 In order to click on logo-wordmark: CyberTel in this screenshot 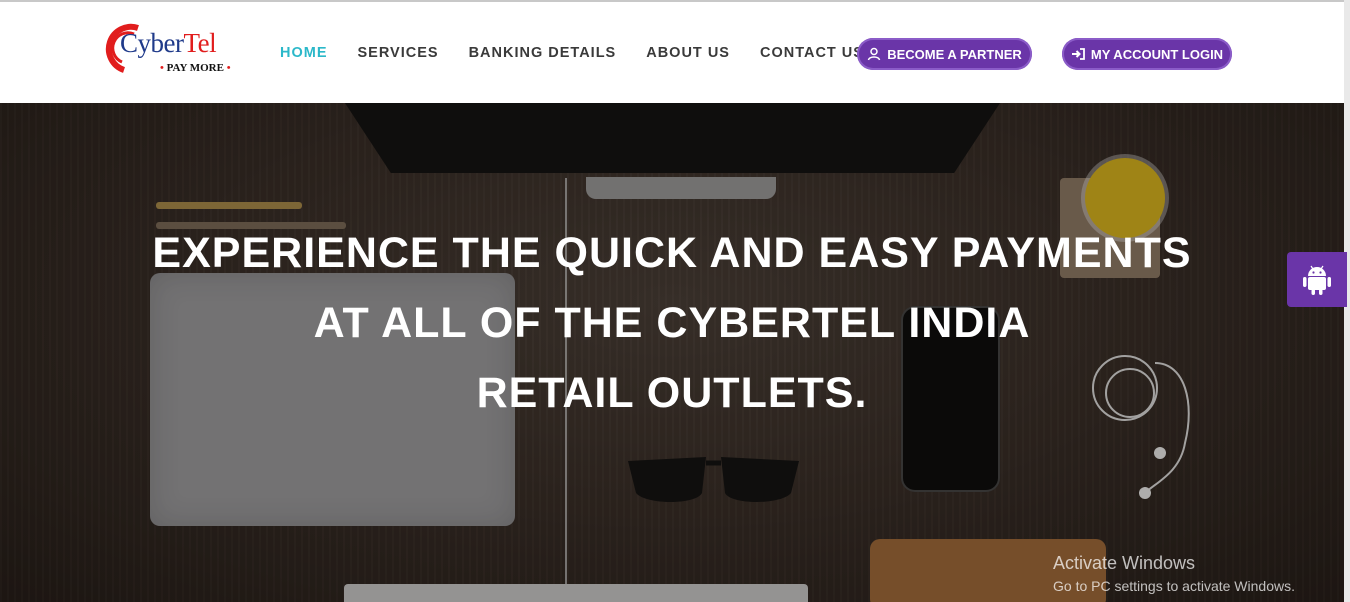, I will do `click(168, 43)`.